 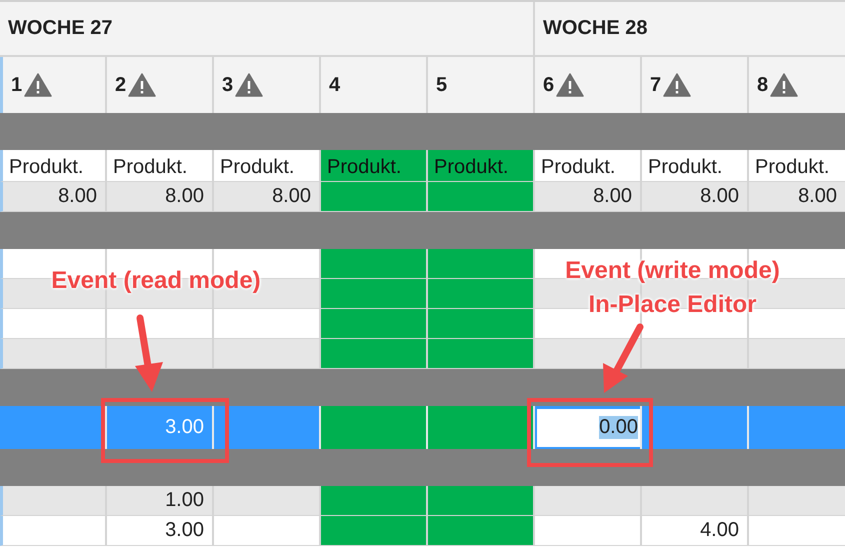 I want to click on day-number: 8, so click(x=762, y=85).